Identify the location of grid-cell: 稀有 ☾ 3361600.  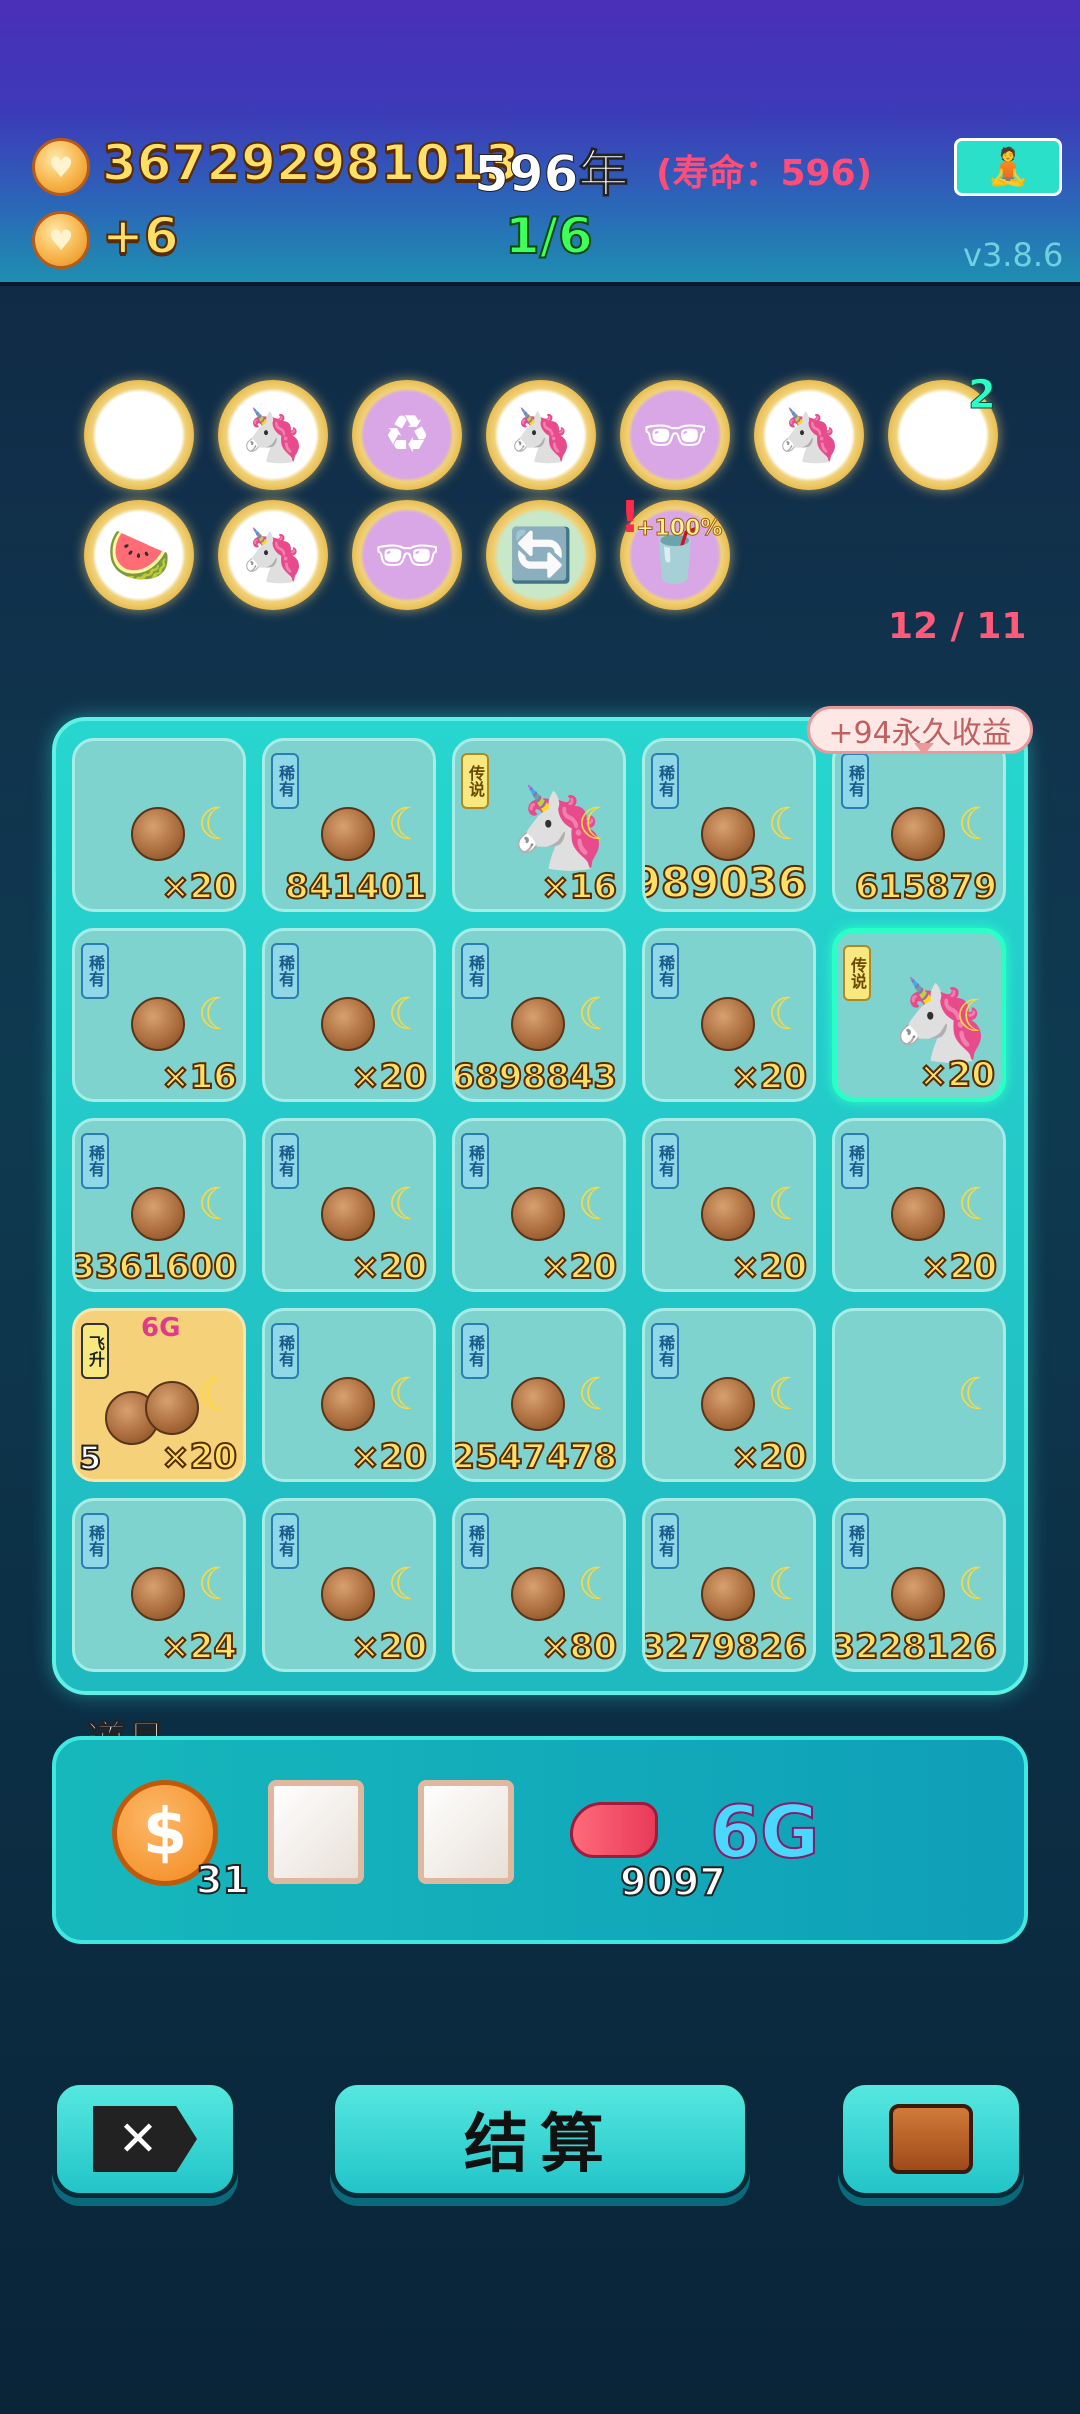
(159, 1205).